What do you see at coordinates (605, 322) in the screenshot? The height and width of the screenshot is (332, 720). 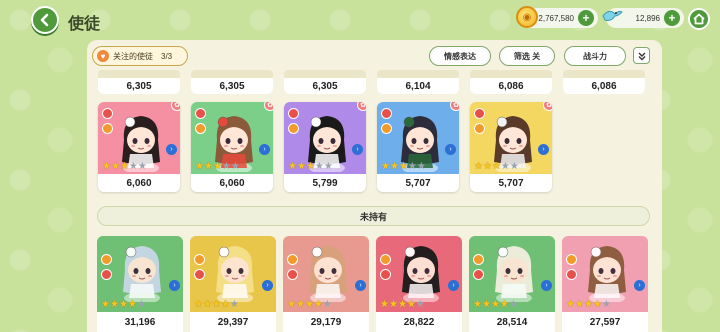 I see `apostle-power: 27,597` at bounding box center [605, 322].